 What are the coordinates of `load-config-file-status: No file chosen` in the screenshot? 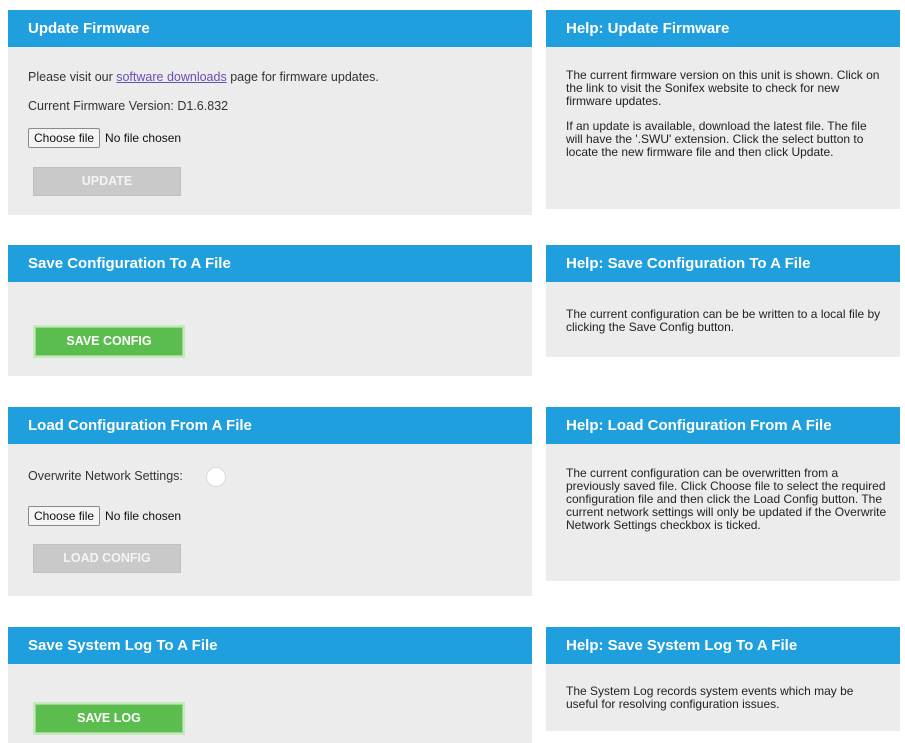 It's located at (143, 516).